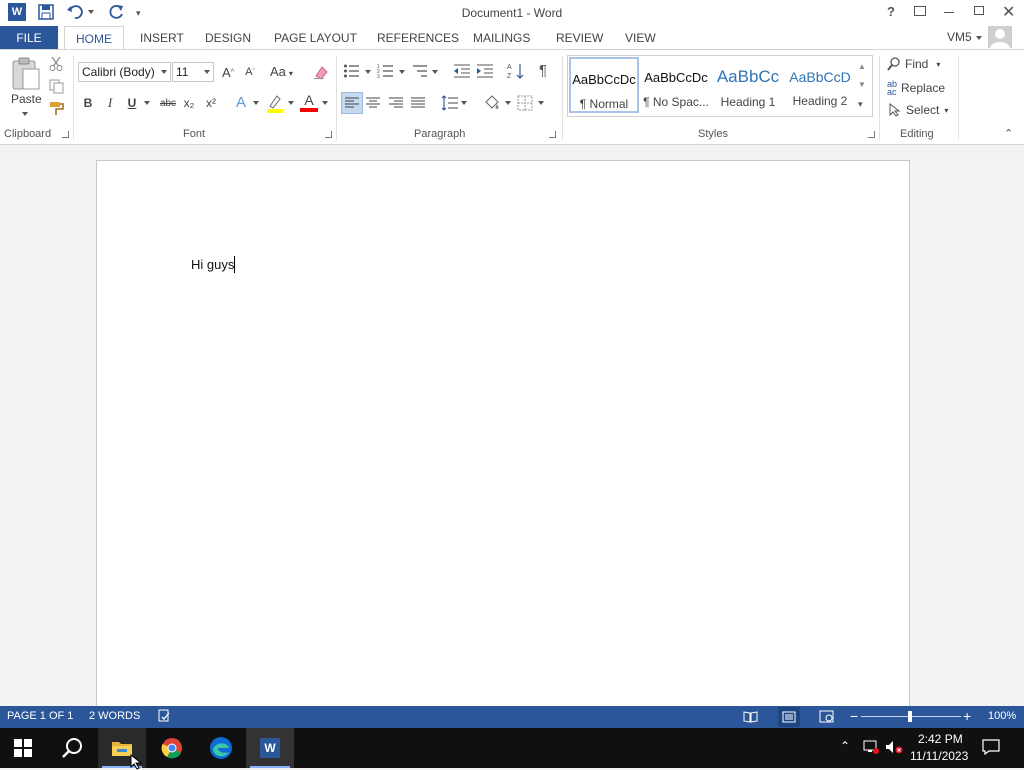 Image resolution: width=1024 pixels, height=770 pixels. What do you see at coordinates (462, 71) in the screenshot?
I see `decrease-indent-icon` at bounding box center [462, 71].